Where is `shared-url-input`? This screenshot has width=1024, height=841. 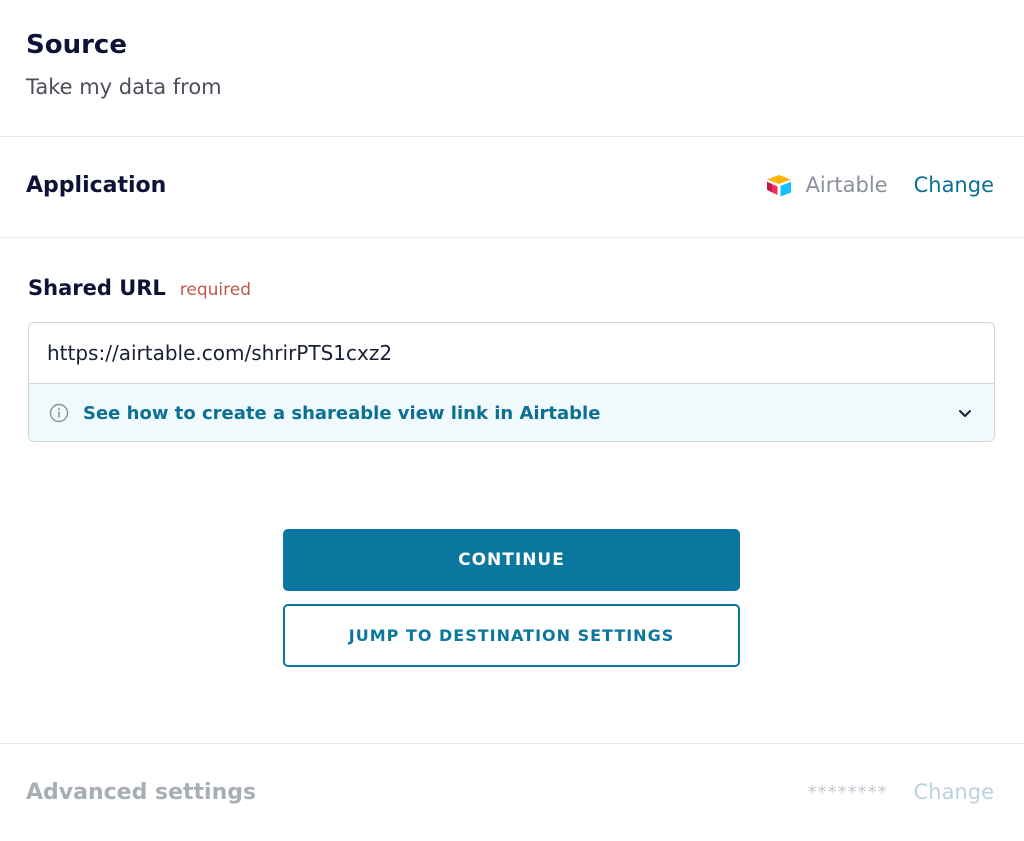 shared-url-input is located at coordinates (511, 353).